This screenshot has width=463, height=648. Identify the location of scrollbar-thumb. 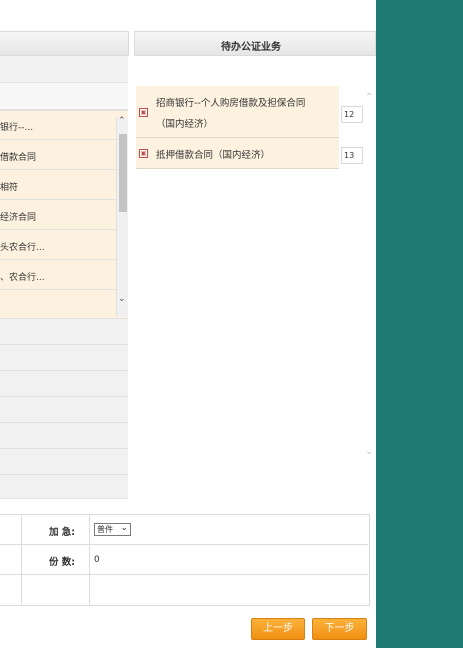
(123, 173).